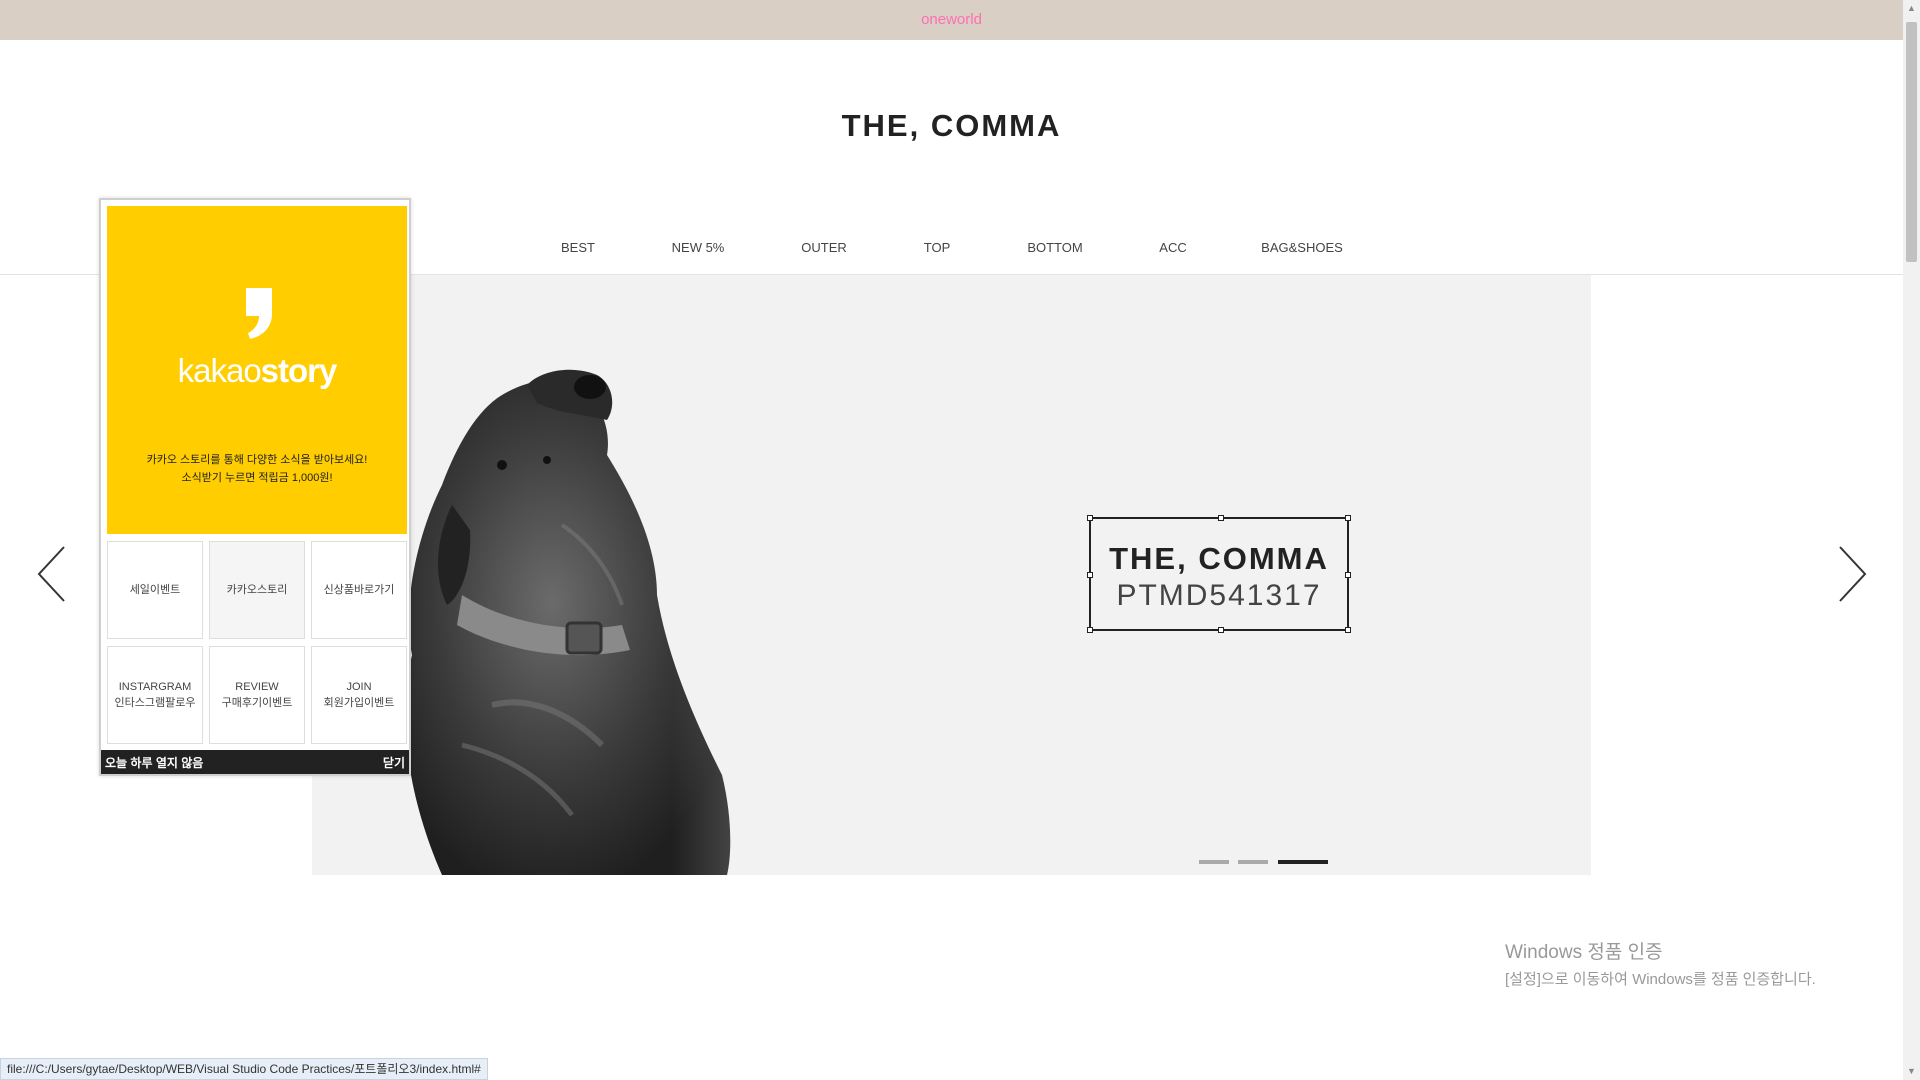 This screenshot has height=1080, width=1920. Describe the element at coordinates (1302, 247) in the screenshot. I see `nav-item-bag-shoes: BAG&SHOES` at that location.